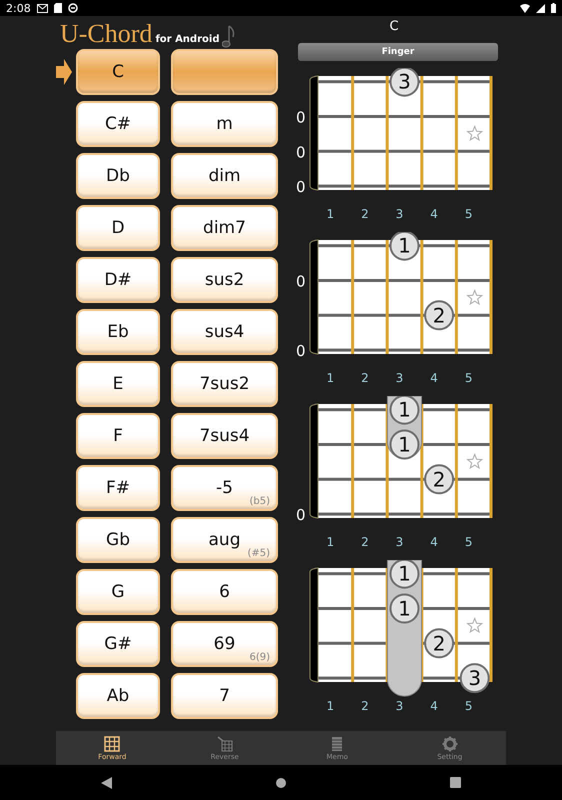 This screenshot has height=800, width=562. I want to click on finger-mode-button: Finger, so click(398, 52).